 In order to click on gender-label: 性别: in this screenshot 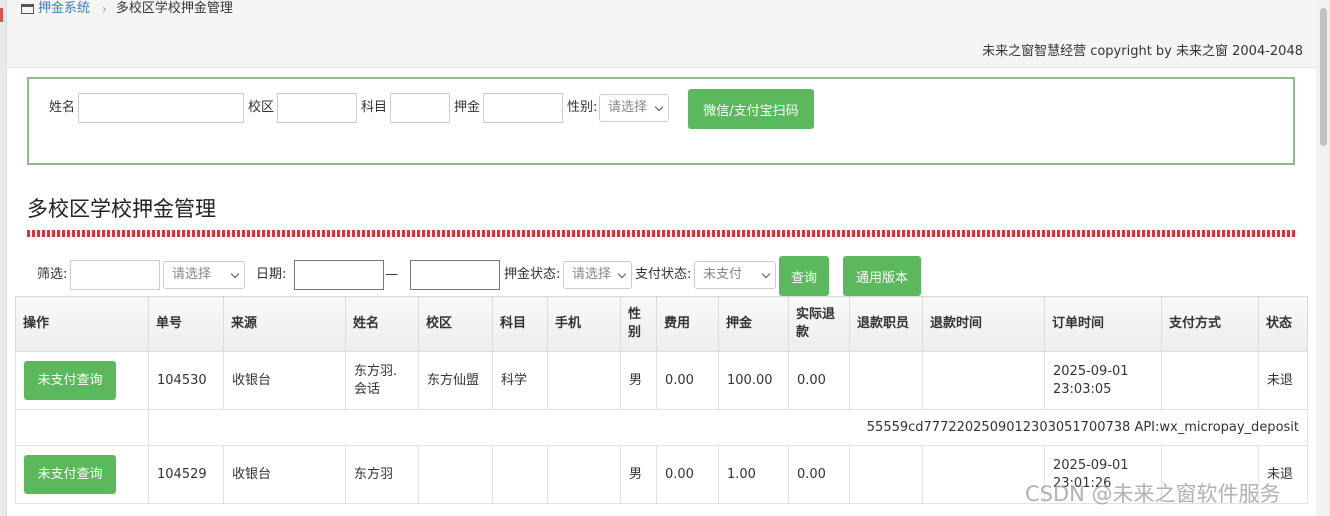, I will do `click(582, 107)`.